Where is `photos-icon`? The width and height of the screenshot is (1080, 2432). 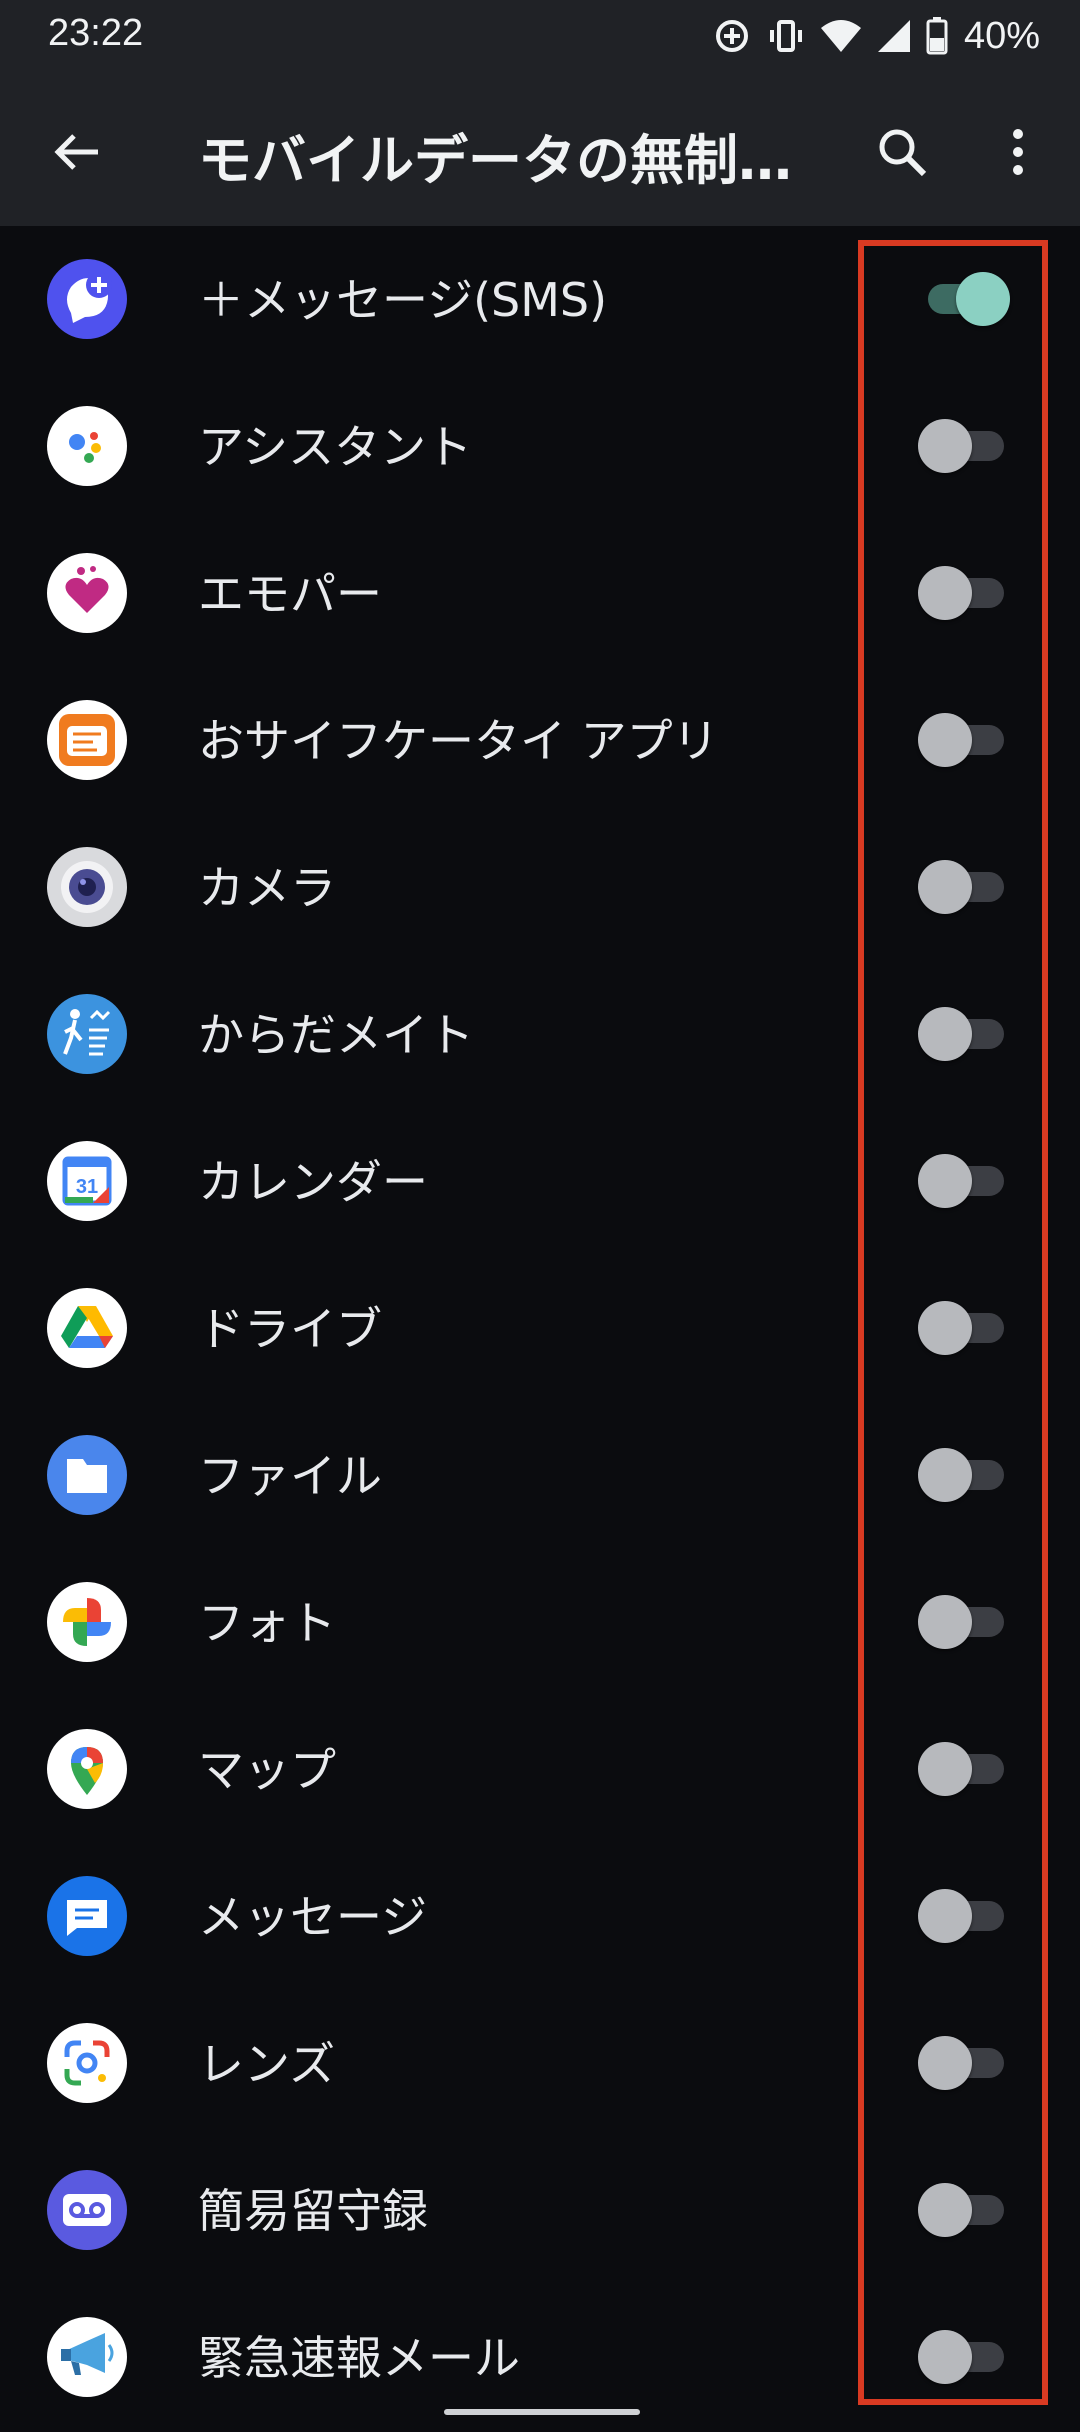 photos-icon is located at coordinates (87, 1622).